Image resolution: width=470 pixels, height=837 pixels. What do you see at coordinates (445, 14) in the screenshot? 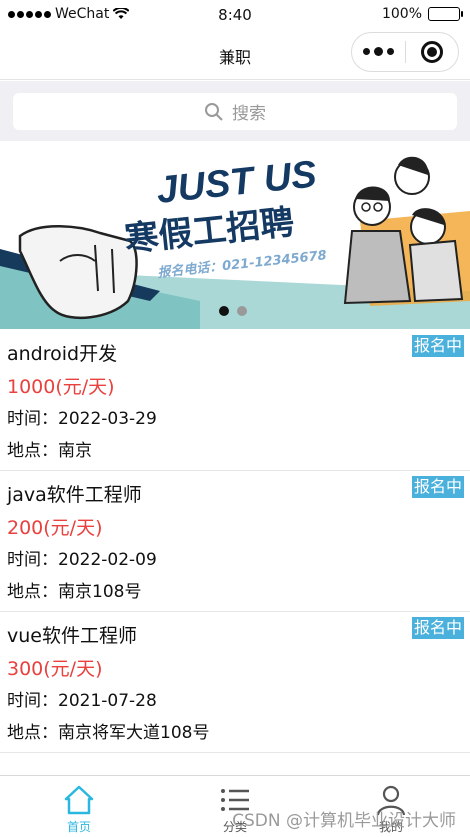
I see `battery-icon` at bounding box center [445, 14].